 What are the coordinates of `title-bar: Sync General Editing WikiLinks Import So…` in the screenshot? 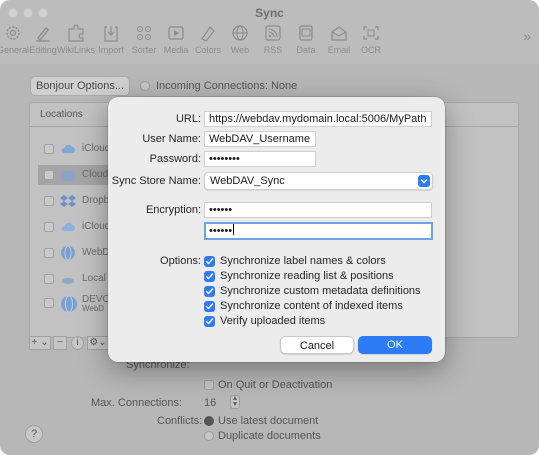 It's located at (269, 32).